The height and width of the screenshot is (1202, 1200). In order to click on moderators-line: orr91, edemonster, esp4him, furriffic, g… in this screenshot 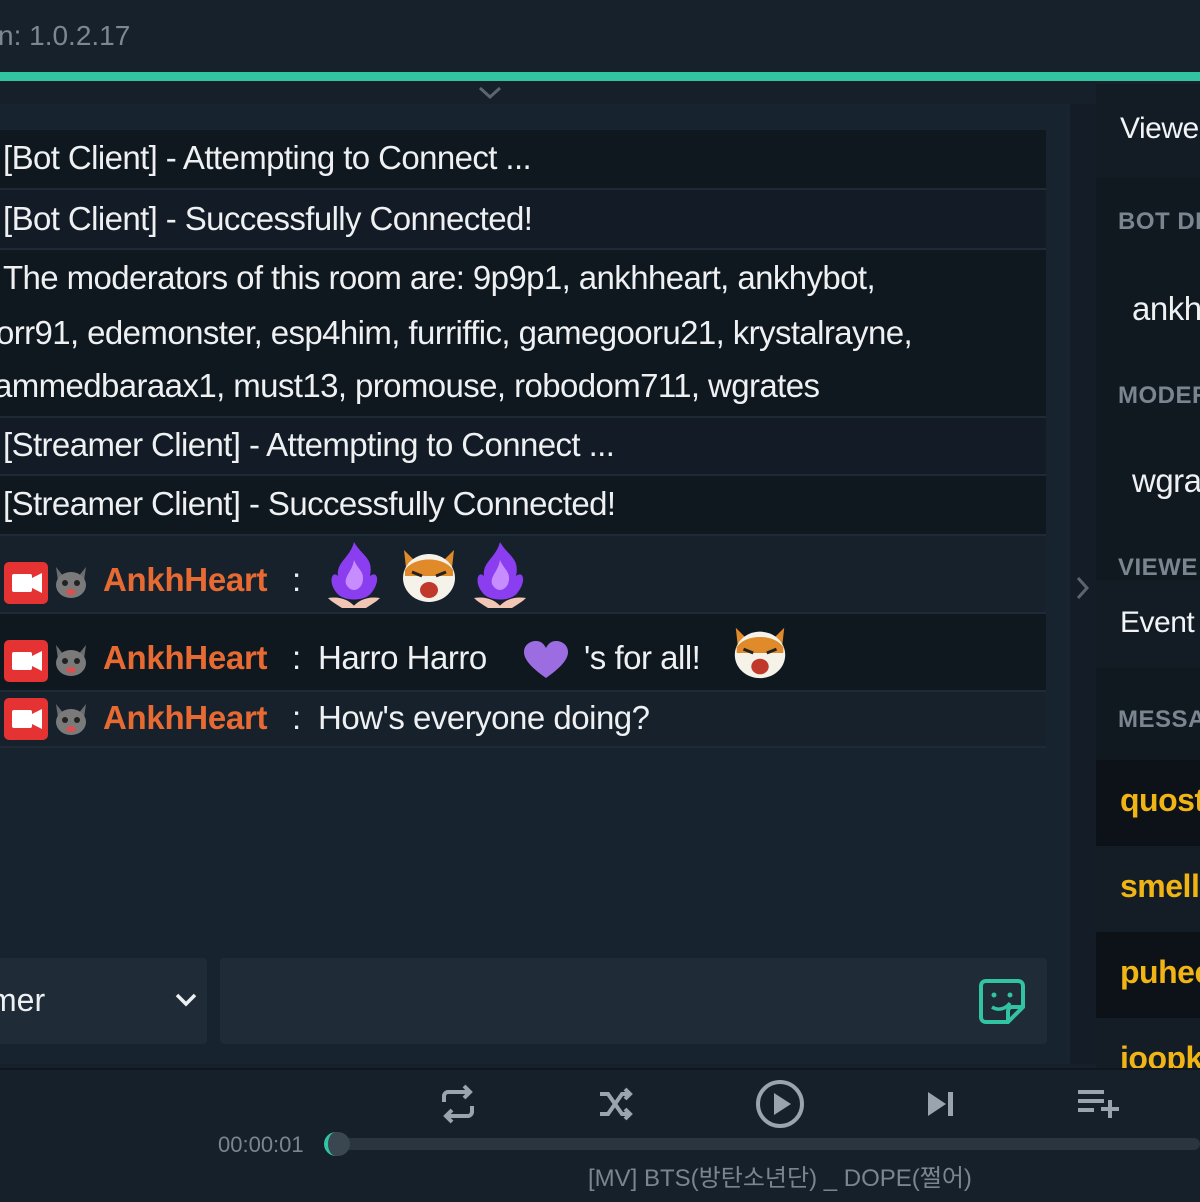, I will do `click(456, 332)`.